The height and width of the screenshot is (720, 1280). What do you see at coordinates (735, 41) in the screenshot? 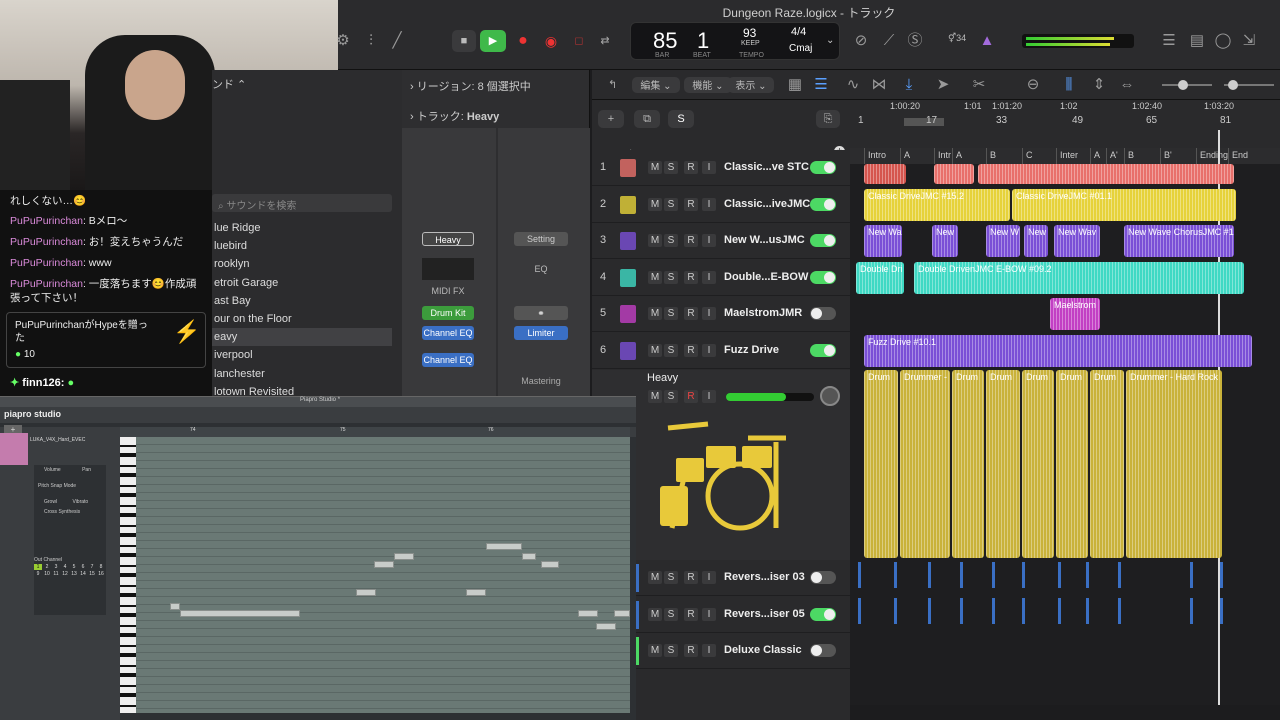
I see `lcd-display: 85 1 BAR BEAT 93 KEEP TEMPO 4/4 Cmaj ⌄` at bounding box center [735, 41].